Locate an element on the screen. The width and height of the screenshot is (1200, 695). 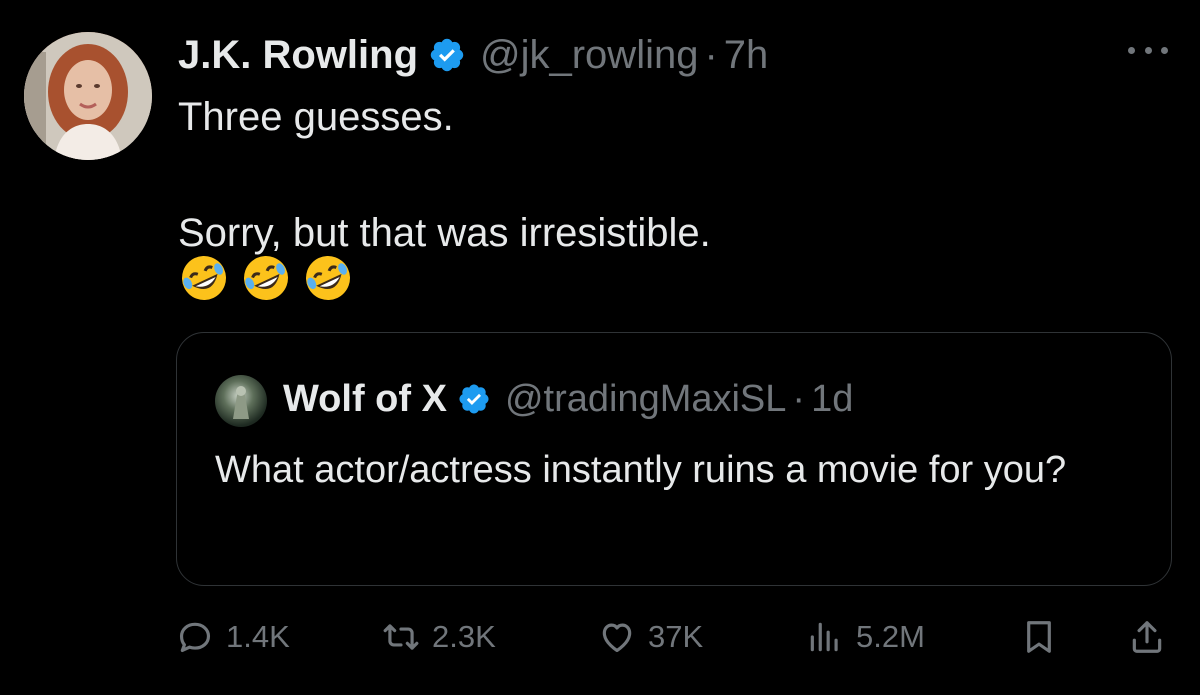
like-button: 37K is located at coordinates (650, 637).